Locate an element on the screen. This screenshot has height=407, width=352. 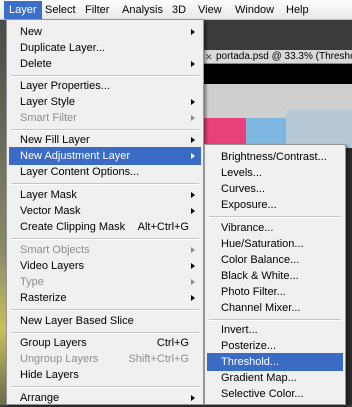
menu-item-label: New Adjustment Layer is located at coordinates (75, 156).